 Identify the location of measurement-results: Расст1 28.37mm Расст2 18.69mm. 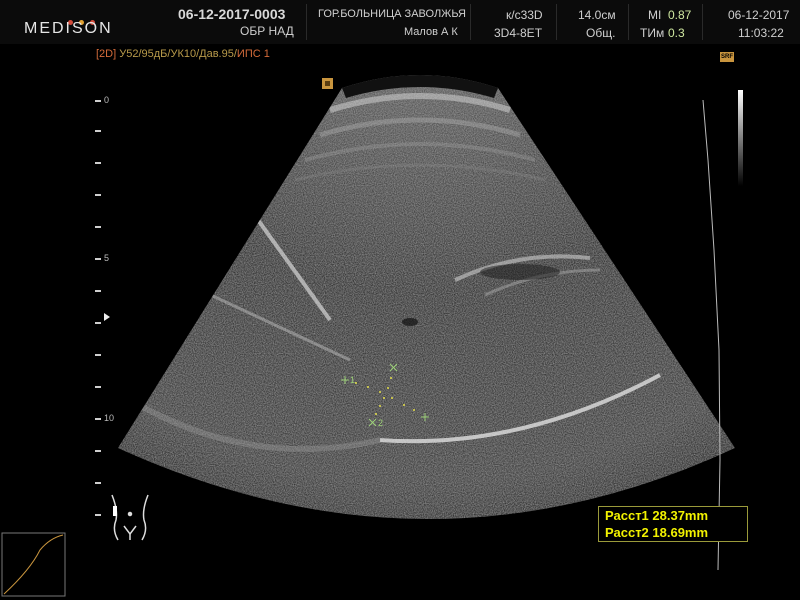
(673, 524).